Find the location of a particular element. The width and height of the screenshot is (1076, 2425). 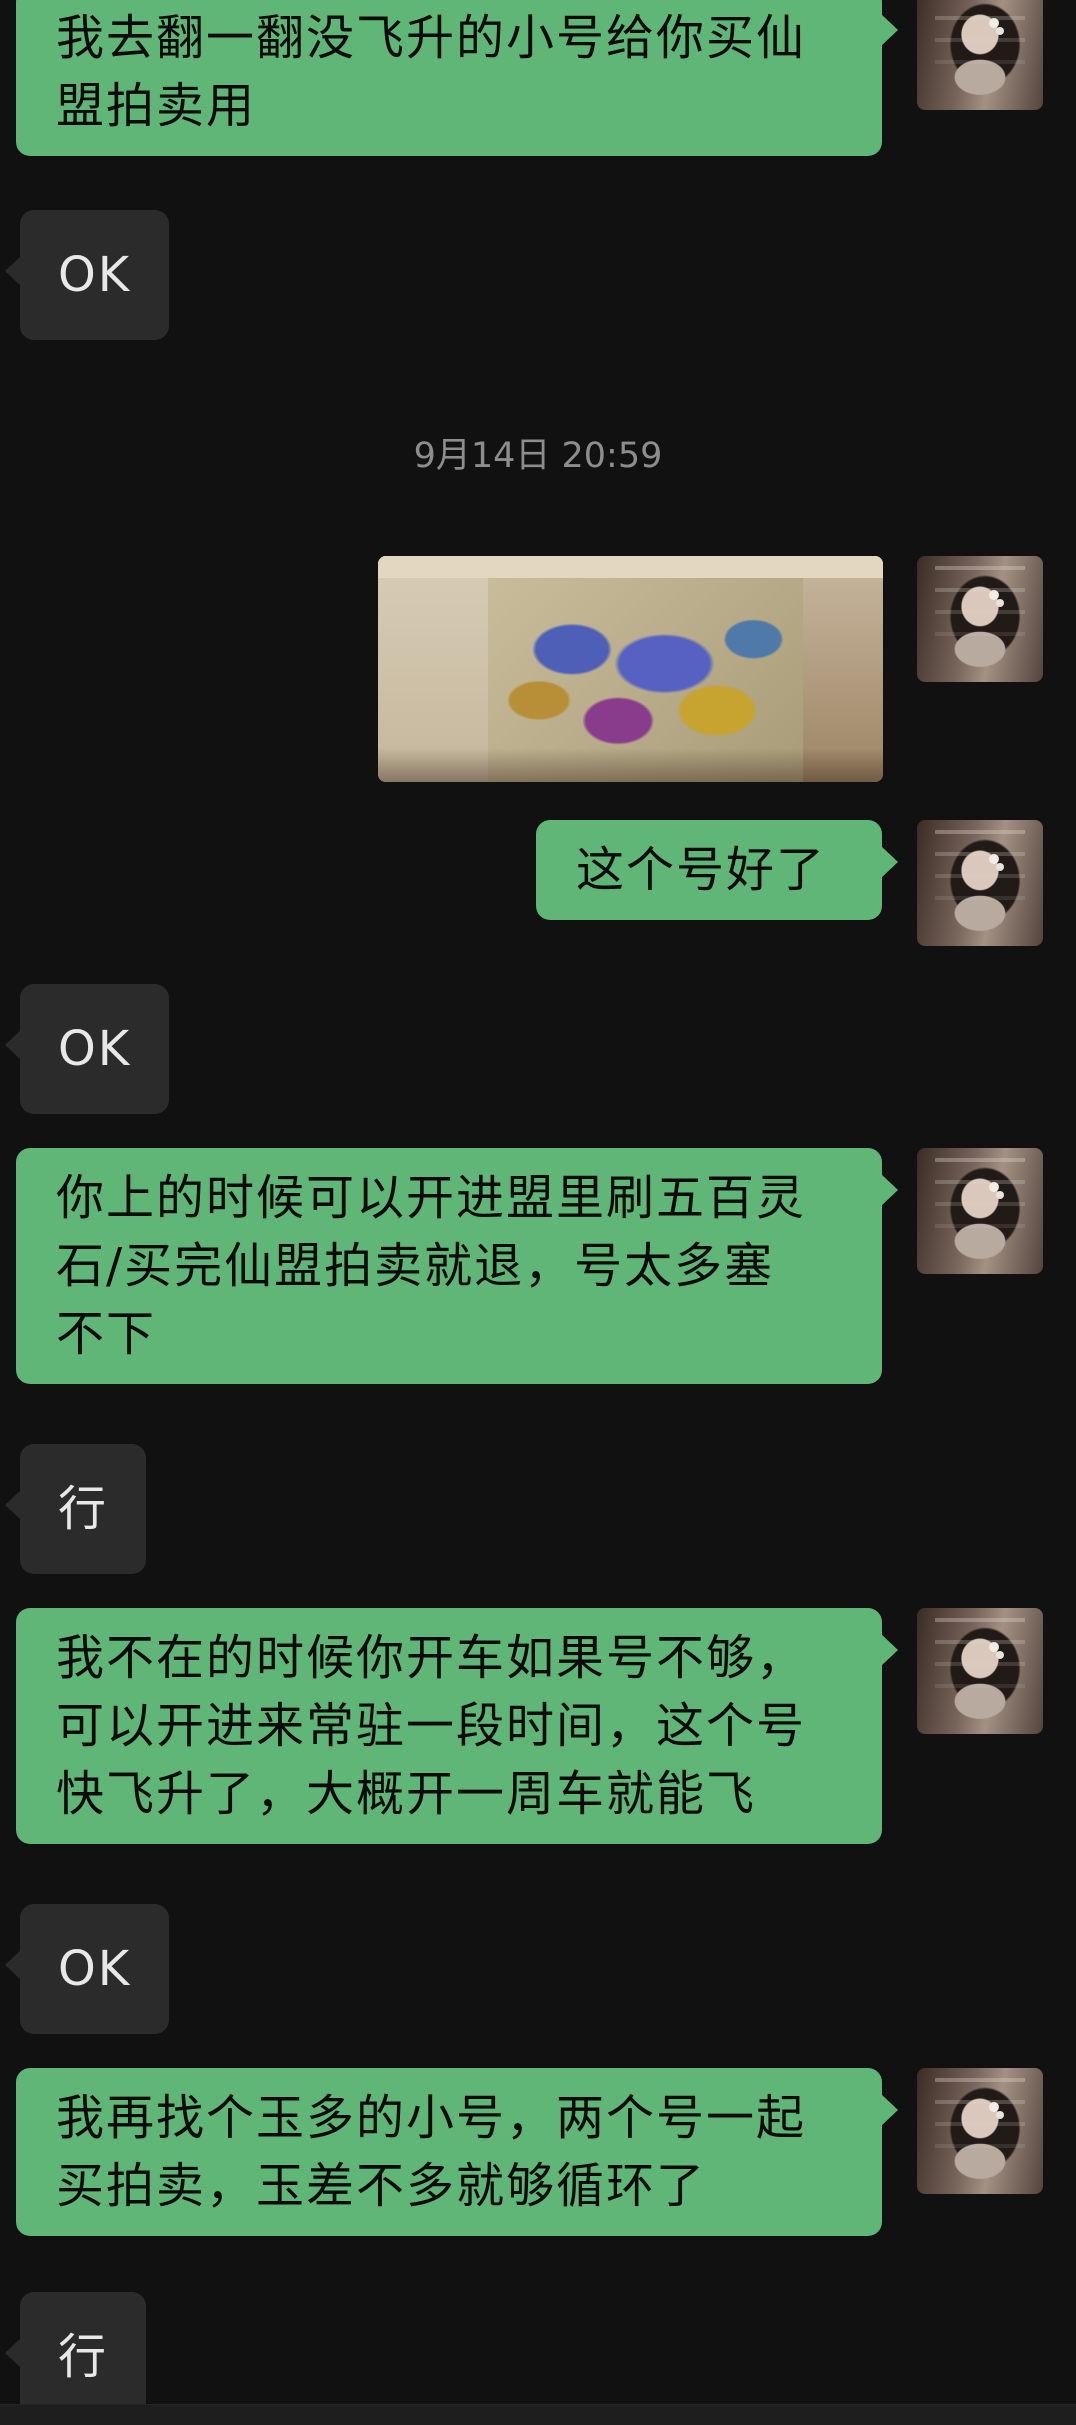

message-bubble-sent: 我去翻一翻没飞升的小号给你买仙 盟拍卖用 is located at coordinates (457, 78).